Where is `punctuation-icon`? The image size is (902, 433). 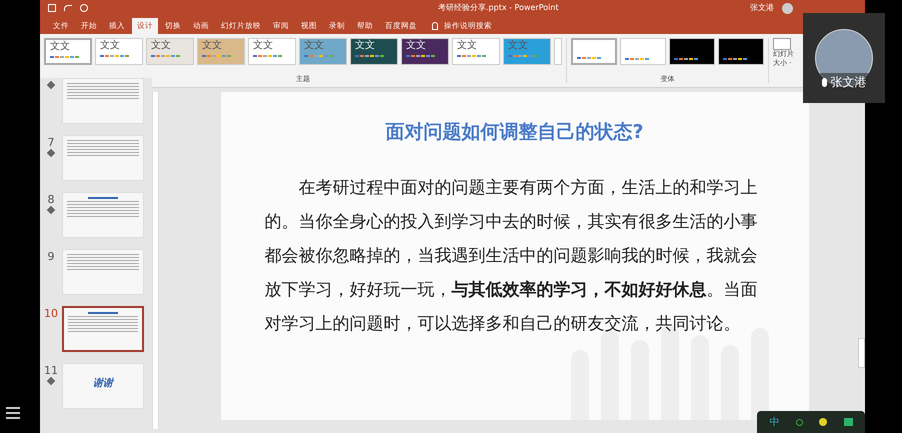 punctuation-icon is located at coordinates (799, 422).